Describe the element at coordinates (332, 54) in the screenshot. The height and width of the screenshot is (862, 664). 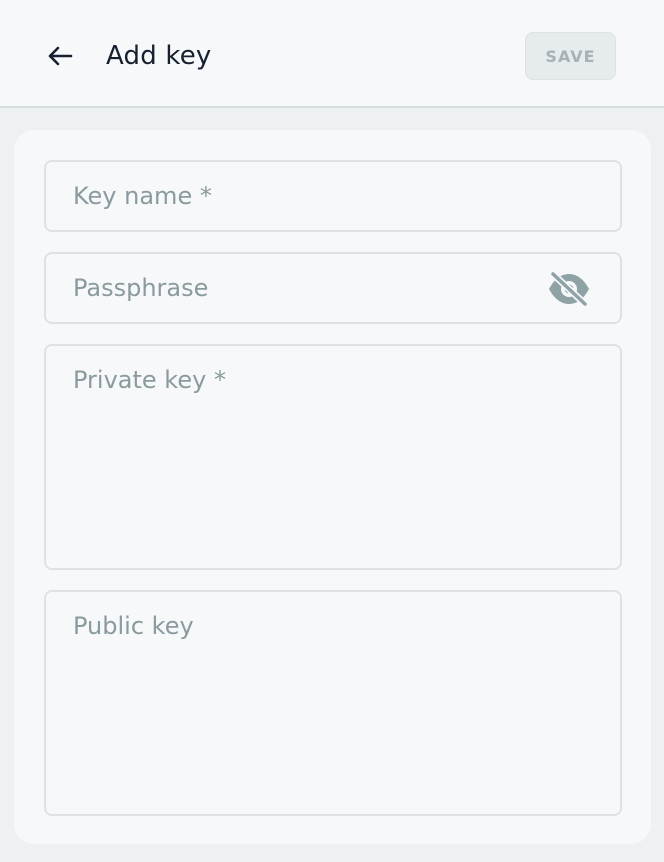
I see `app-header: Add key SAVE` at that location.